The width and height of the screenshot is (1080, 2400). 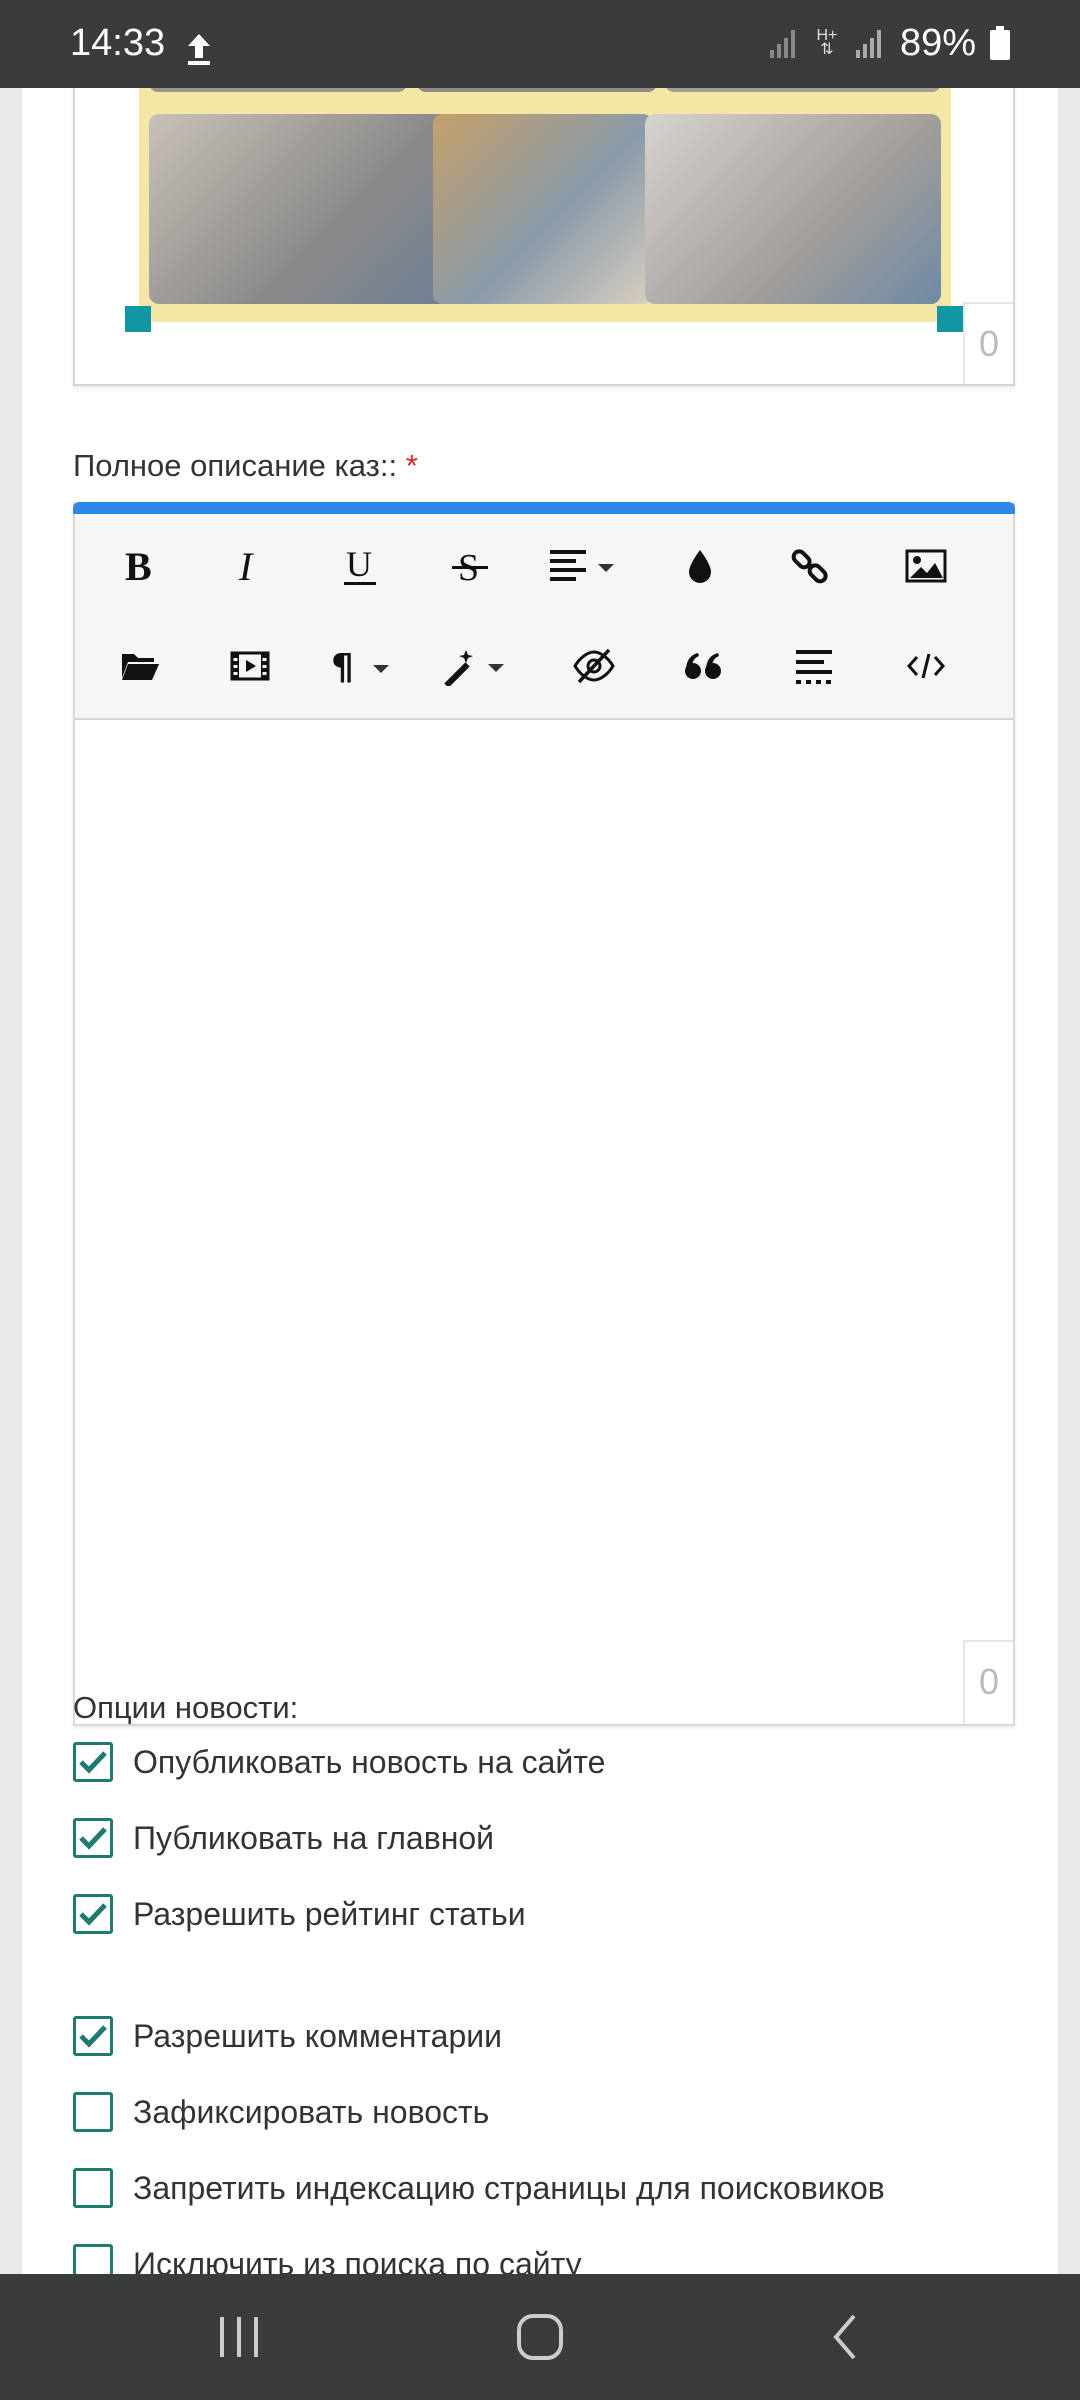 What do you see at coordinates (470, 566) in the screenshot?
I see `strikethrough-icon: S` at bounding box center [470, 566].